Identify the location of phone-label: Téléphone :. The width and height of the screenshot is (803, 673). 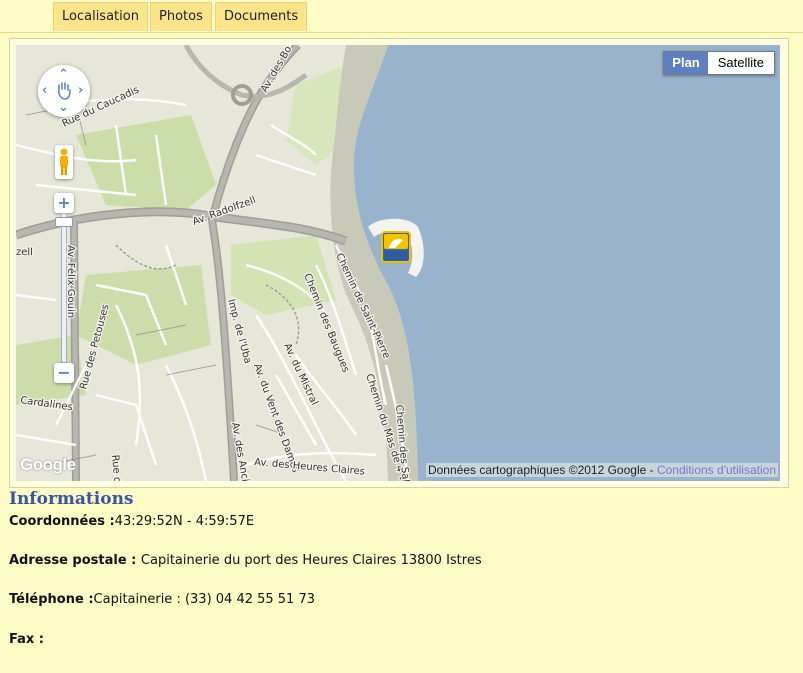
(51, 599).